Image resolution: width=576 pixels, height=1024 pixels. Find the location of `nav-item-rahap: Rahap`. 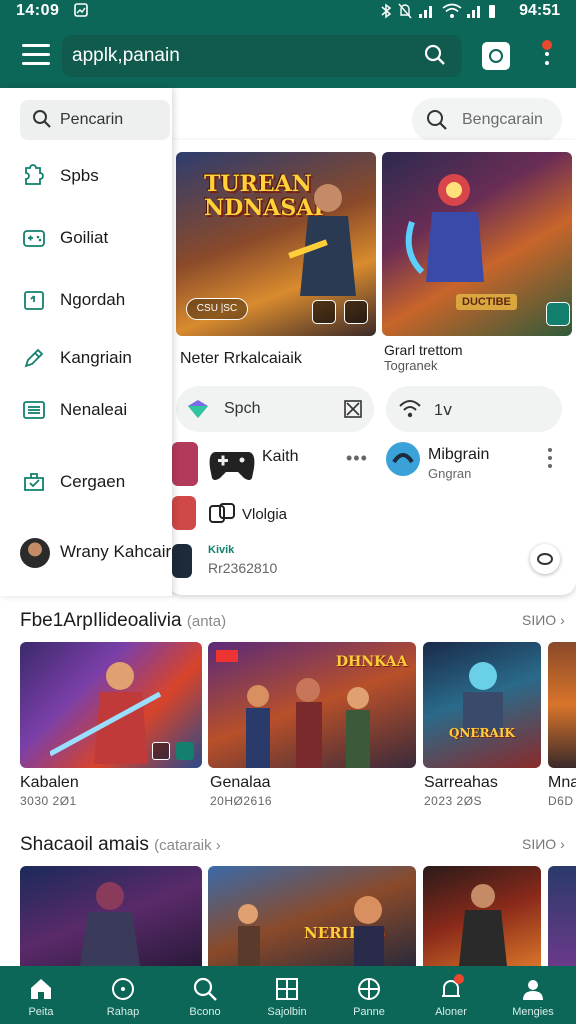

nav-item-rahap: Rahap is located at coordinates (123, 995).